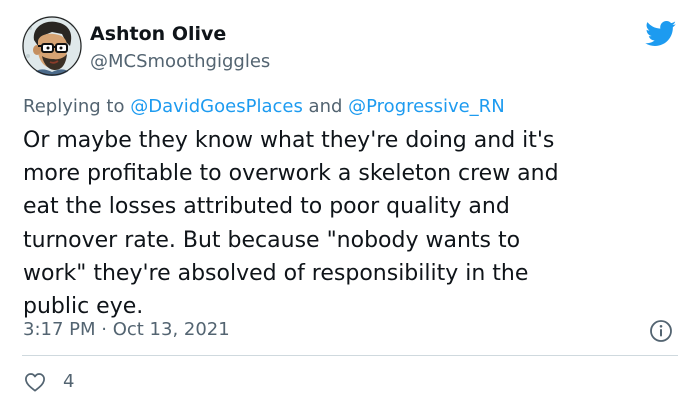 The image size is (700, 410). Describe the element at coordinates (325, 106) in the screenshot. I see `reply-joiner: and` at that location.